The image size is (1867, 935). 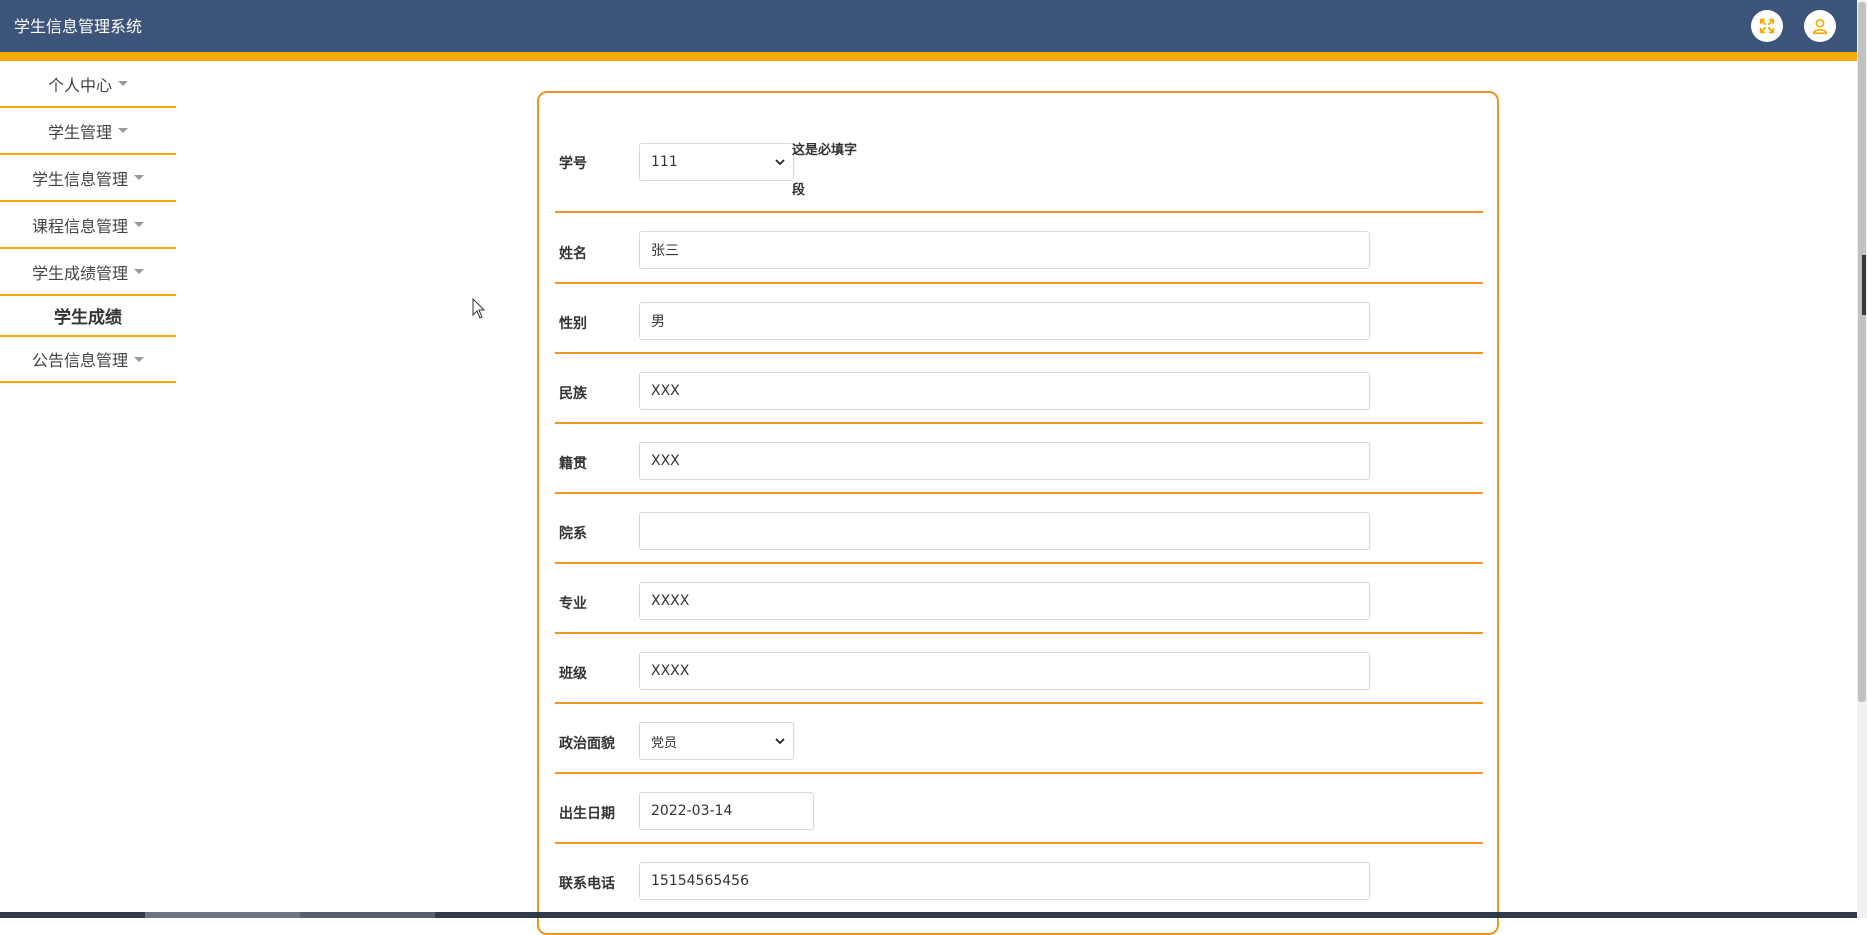 What do you see at coordinates (1004, 461) in the screenshot?
I see `hometown-input: XXX` at bounding box center [1004, 461].